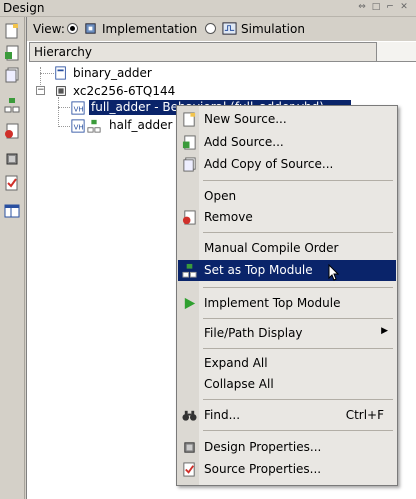 The image size is (416, 499). Describe the element at coordinates (124, 91) in the screenshot. I see `tree-item-device: xc2c256-6TQ144` at that location.